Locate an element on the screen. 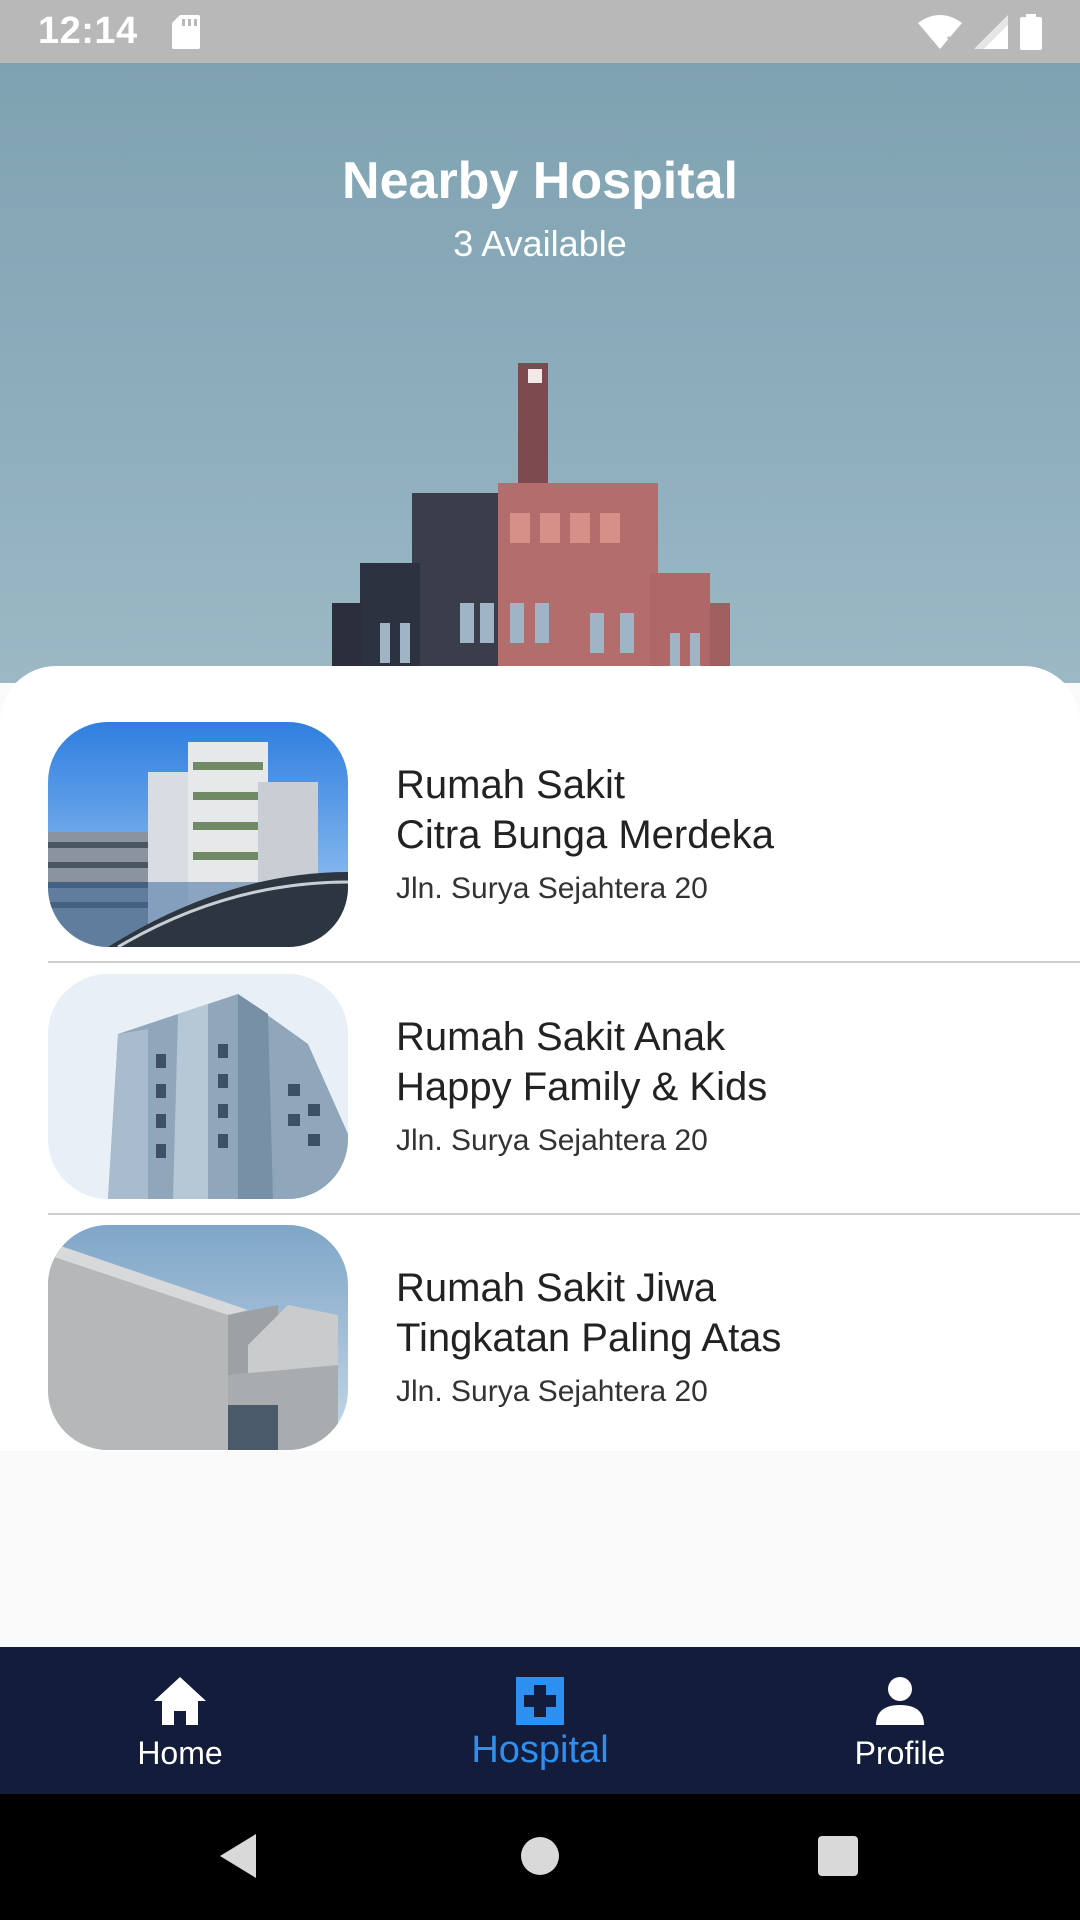 This screenshot has height=1920, width=1080. hospital-name: Rumah Sakit Anak Happy Family & Kids is located at coordinates (696, 1062).